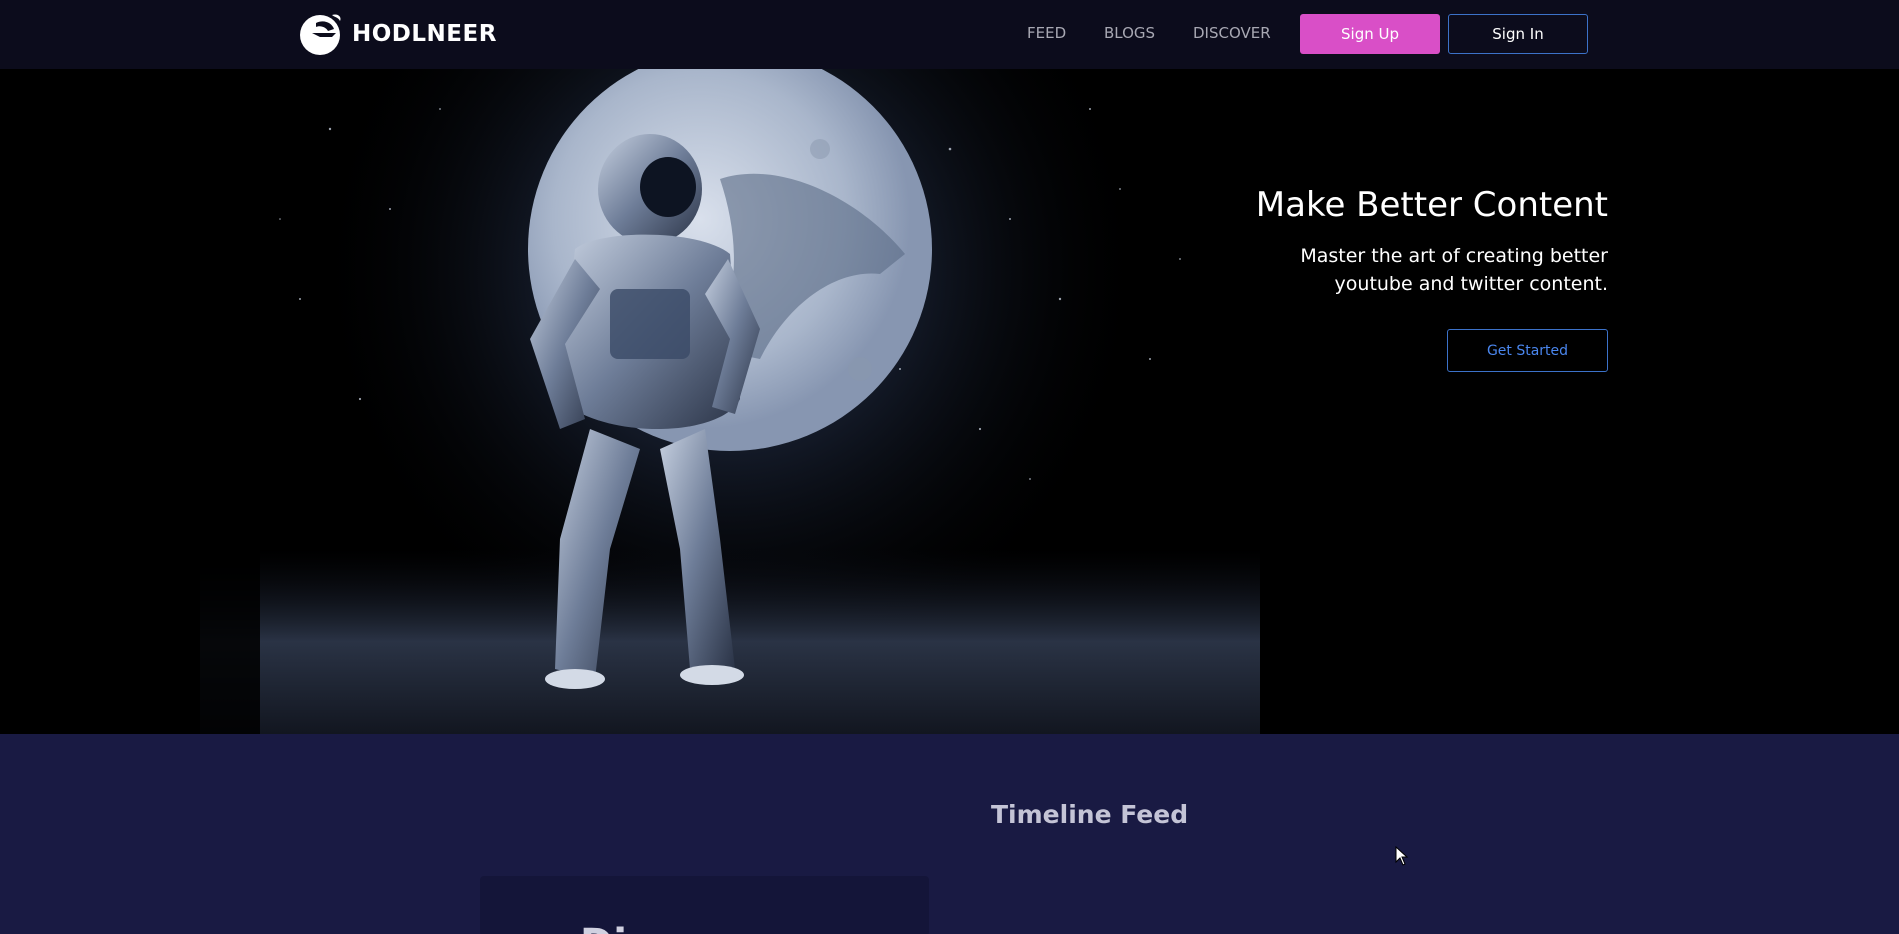 The width and height of the screenshot is (1899, 934). Describe the element at coordinates (424, 34) in the screenshot. I see `logo-text: HODLNEER` at that location.